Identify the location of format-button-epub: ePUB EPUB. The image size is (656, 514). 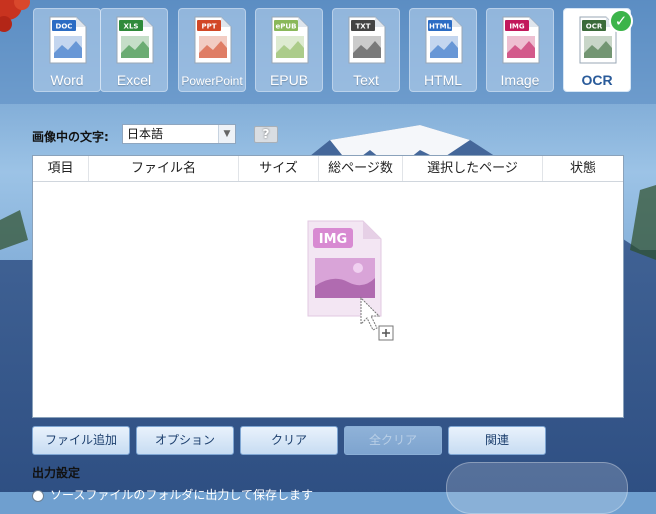
(289, 50).